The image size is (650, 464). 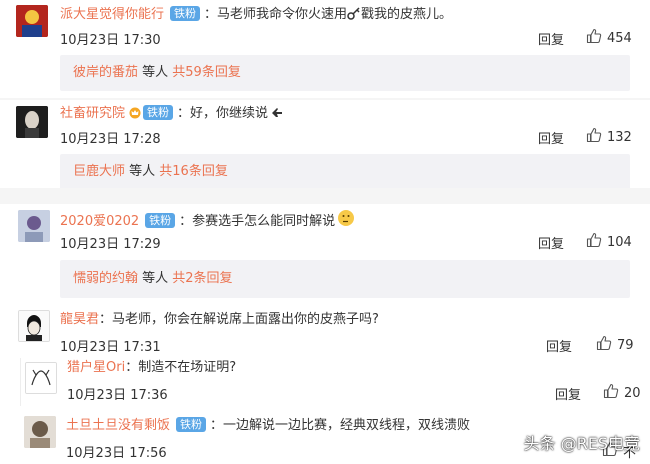 What do you see at coordinates (193, 171) in the screenshot?
I see `reply-count-link: 共16条回复` at bounding box center [193, 171].